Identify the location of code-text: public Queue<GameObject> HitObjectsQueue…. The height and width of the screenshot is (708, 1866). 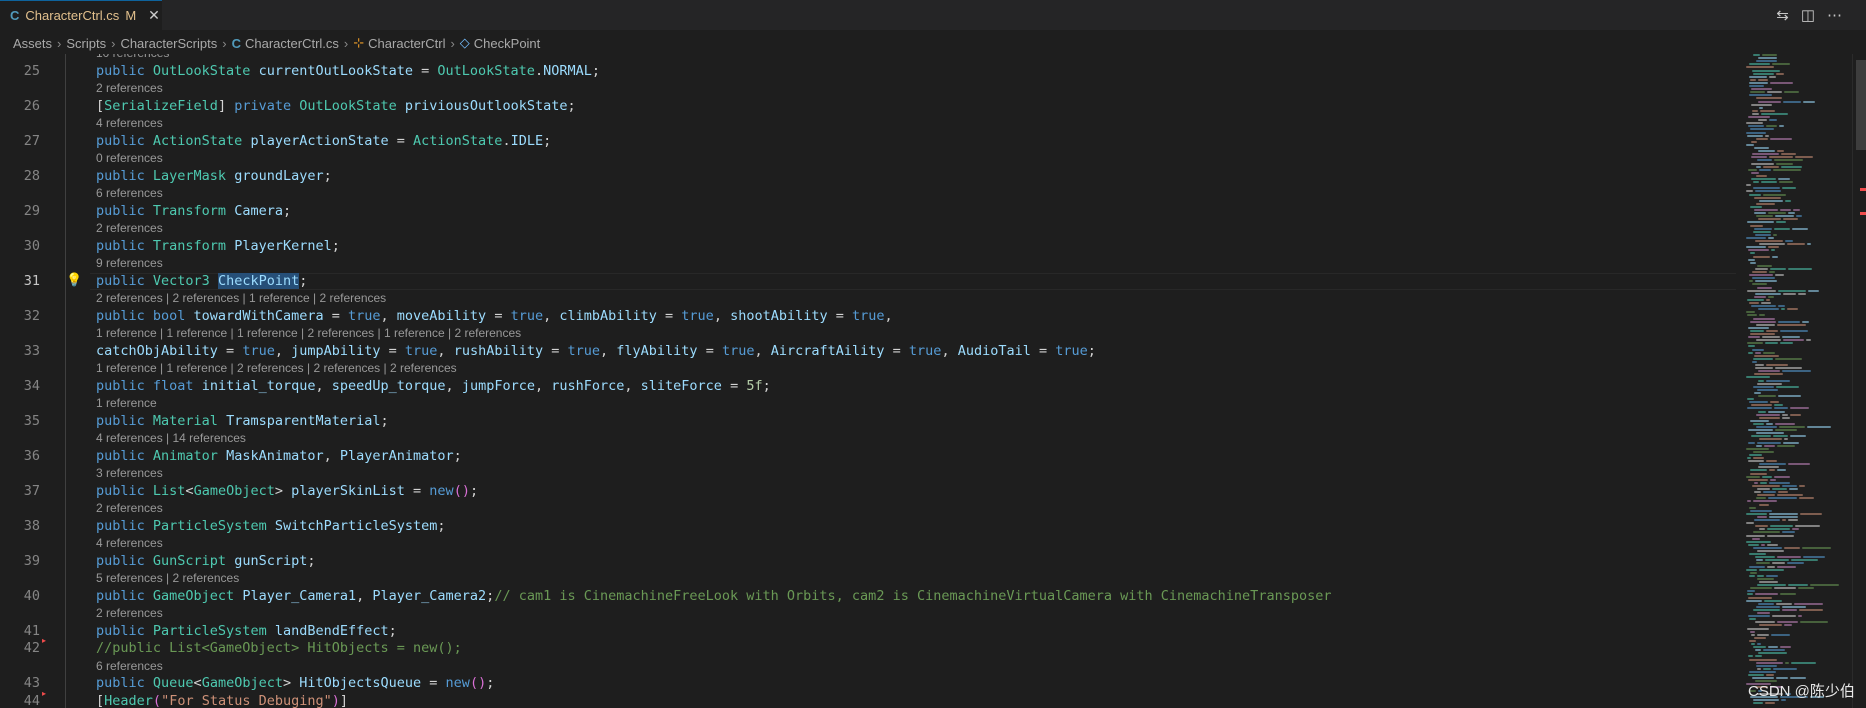
(295, 684).